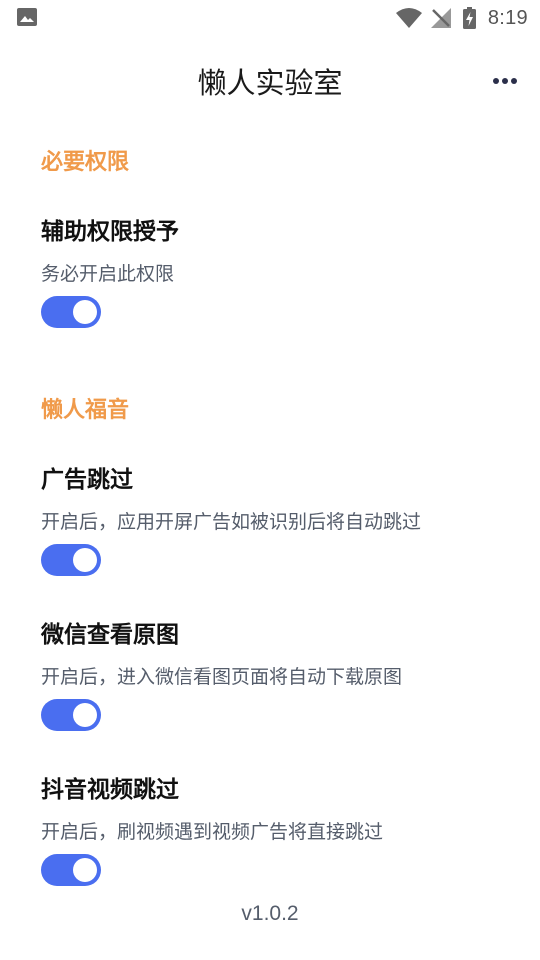  I want to click on wifi-icon, so click(408, 18).